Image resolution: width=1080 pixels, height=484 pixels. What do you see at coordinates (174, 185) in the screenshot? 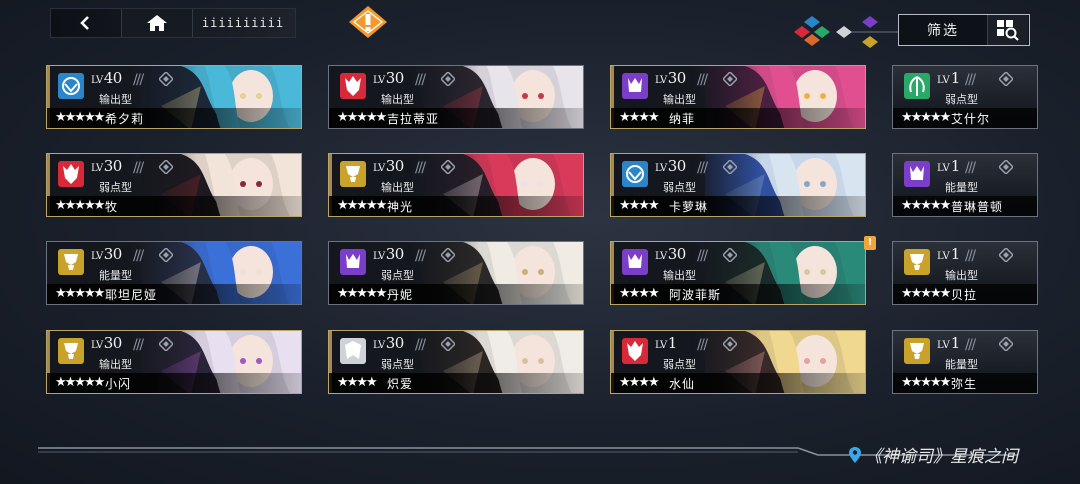
I see `character-card: LV30 / / / 弱点型 ★★★★★ 牧` at bounding box center [174, 185].